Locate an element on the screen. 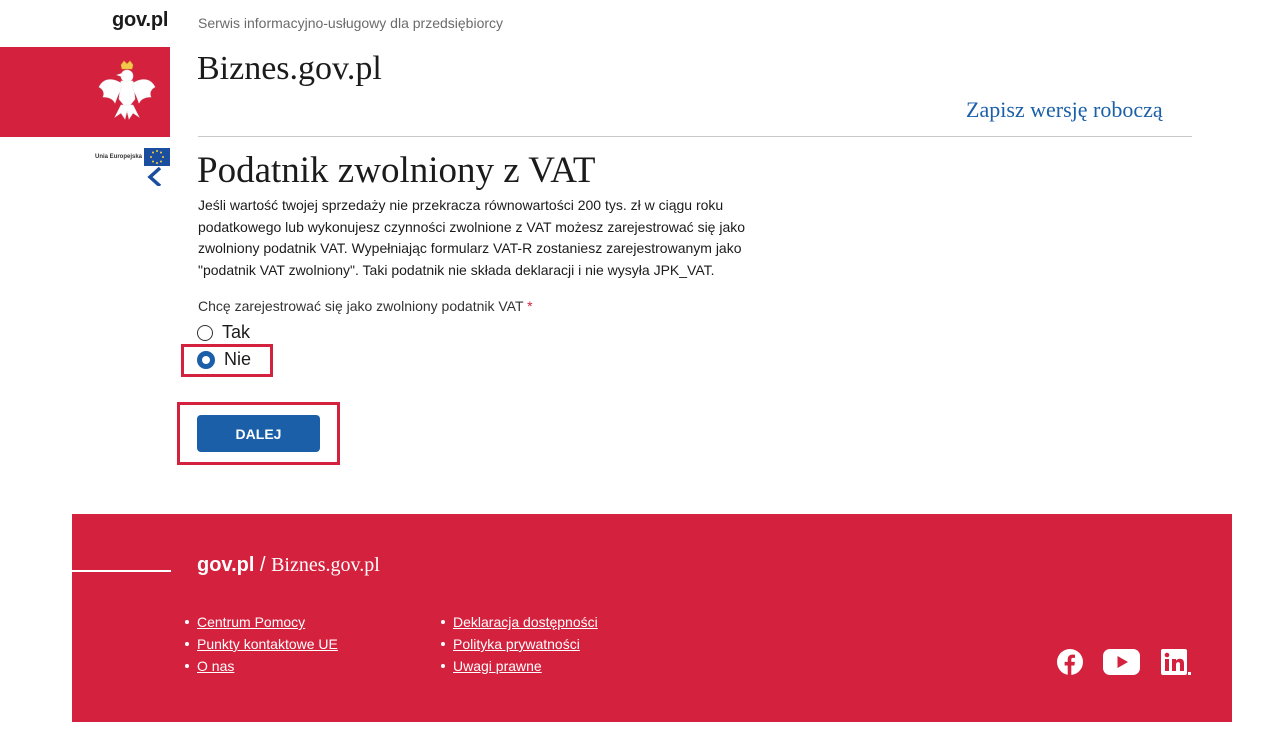 The image size is (1280, 745). link-centrum-pomocy: Centrum Pomocy is located at coordinates (251, 622).